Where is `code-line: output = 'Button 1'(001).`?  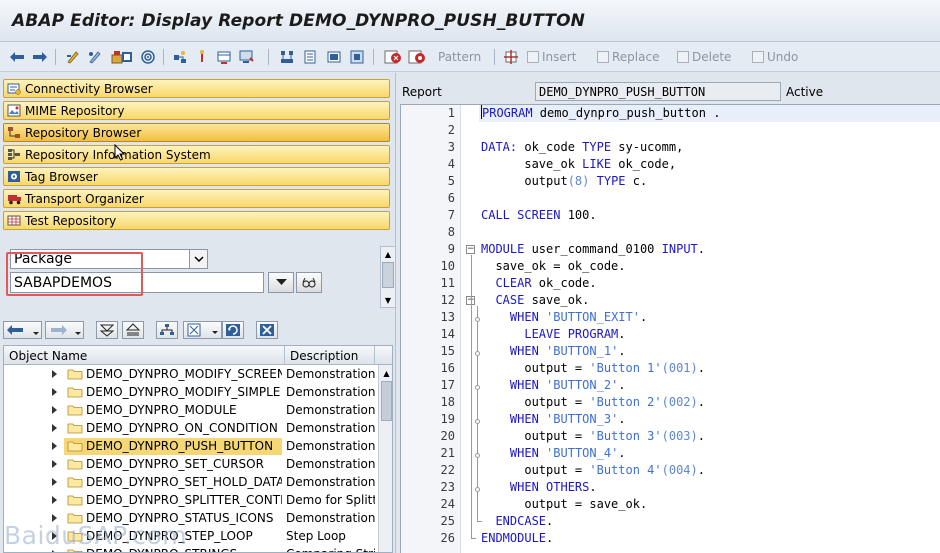
code-line: output = 'Button 1'(001). is located at coordinates (593, 368).